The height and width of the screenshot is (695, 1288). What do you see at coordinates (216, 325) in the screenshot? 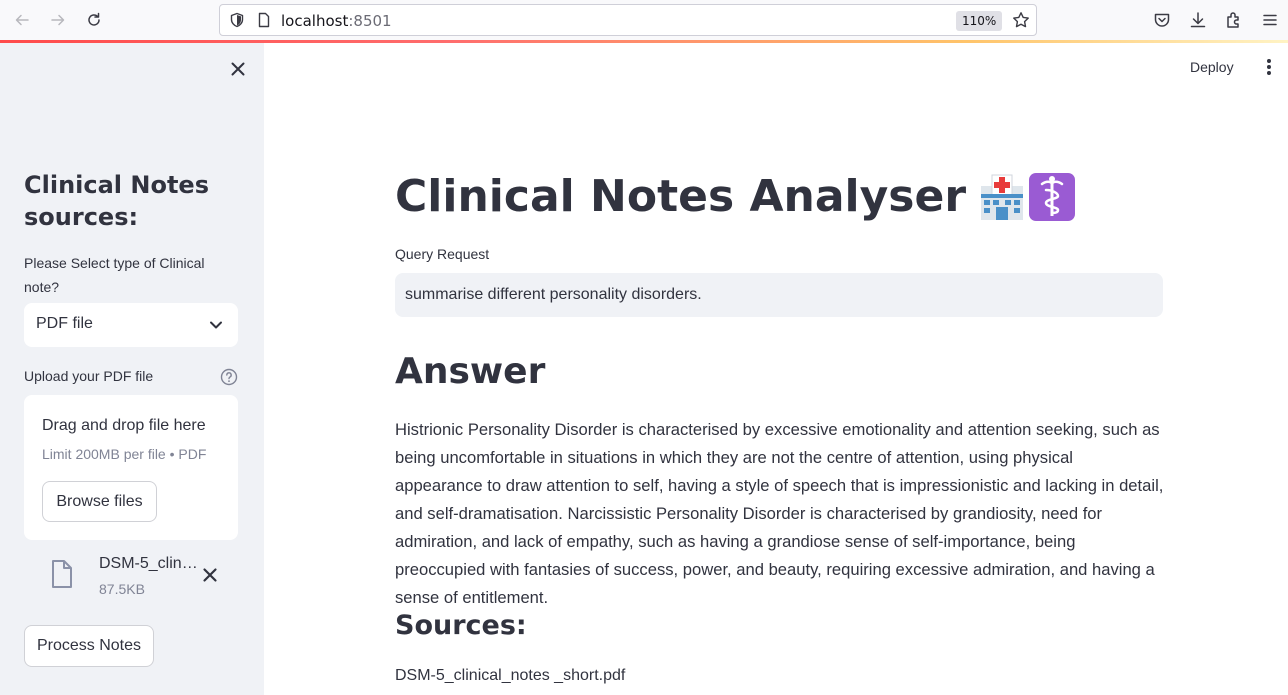
I see `chevron-down-icon` at bounding box center [216, 325].